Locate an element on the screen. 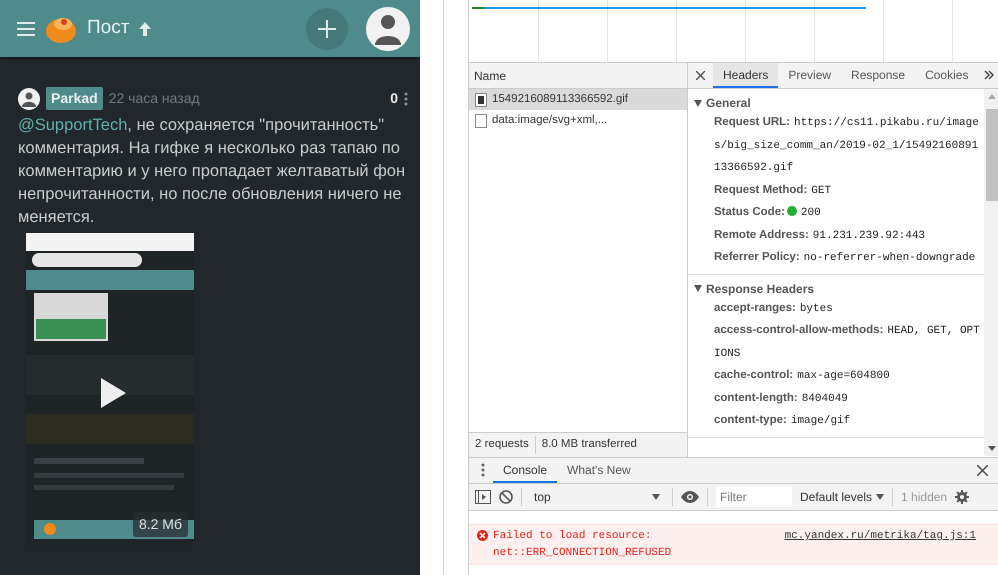  header-row-text: content-length: 8404049 is located at coordinates (781, 398).